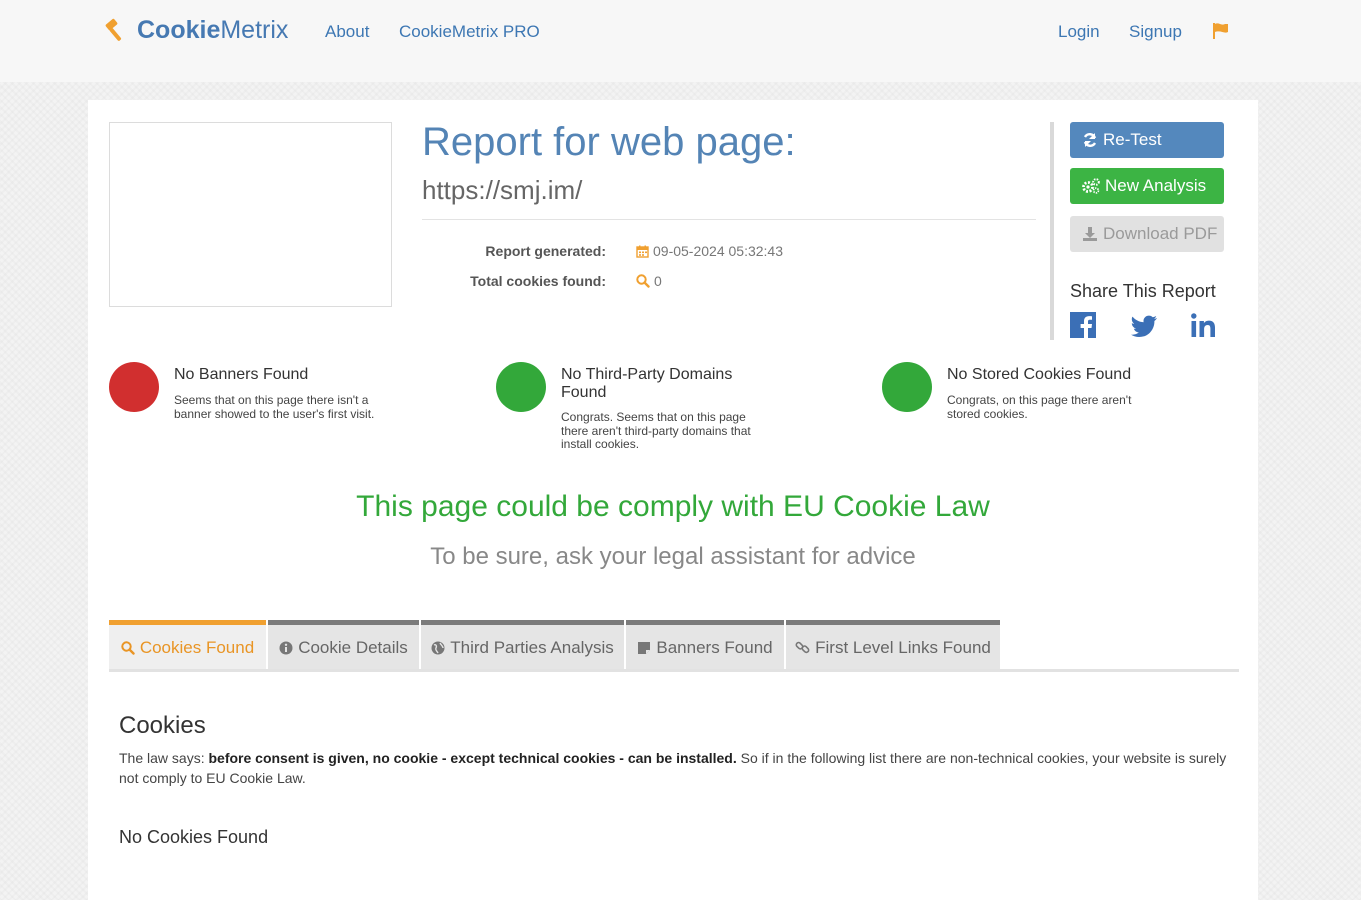  What do you see at coordinates (644, 647) in the screenshot?
I see `sticky-note-icon` at bounding box center [644, 647].